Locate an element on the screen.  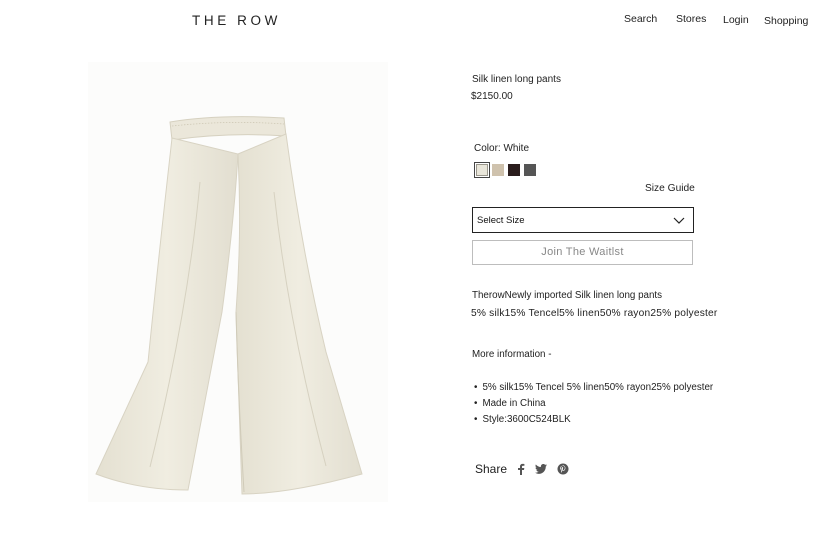
size-select: Select Size is located at coordinates (583, 220).